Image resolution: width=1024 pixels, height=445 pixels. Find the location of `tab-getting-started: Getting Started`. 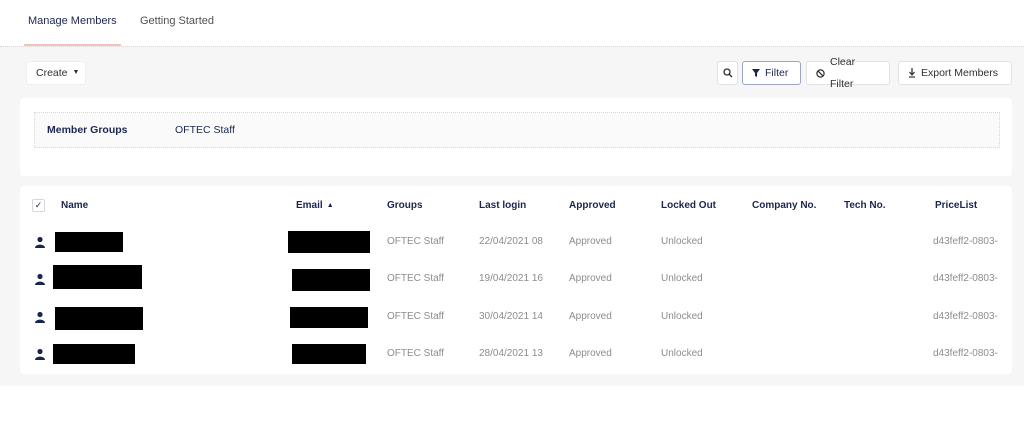

tab-getting-started: Getting Started is located at coordinates (177, 23).